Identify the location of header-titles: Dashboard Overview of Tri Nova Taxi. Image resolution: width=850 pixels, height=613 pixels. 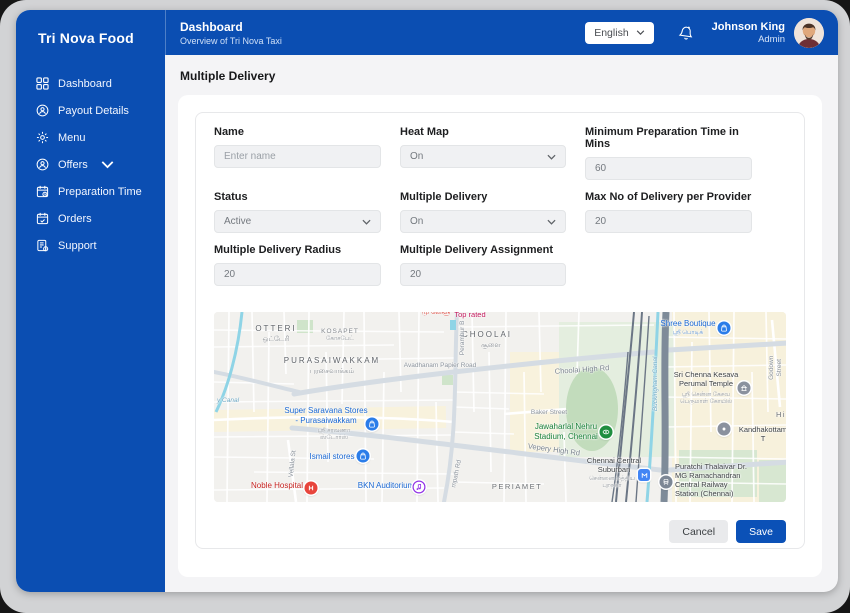
(231, 33).